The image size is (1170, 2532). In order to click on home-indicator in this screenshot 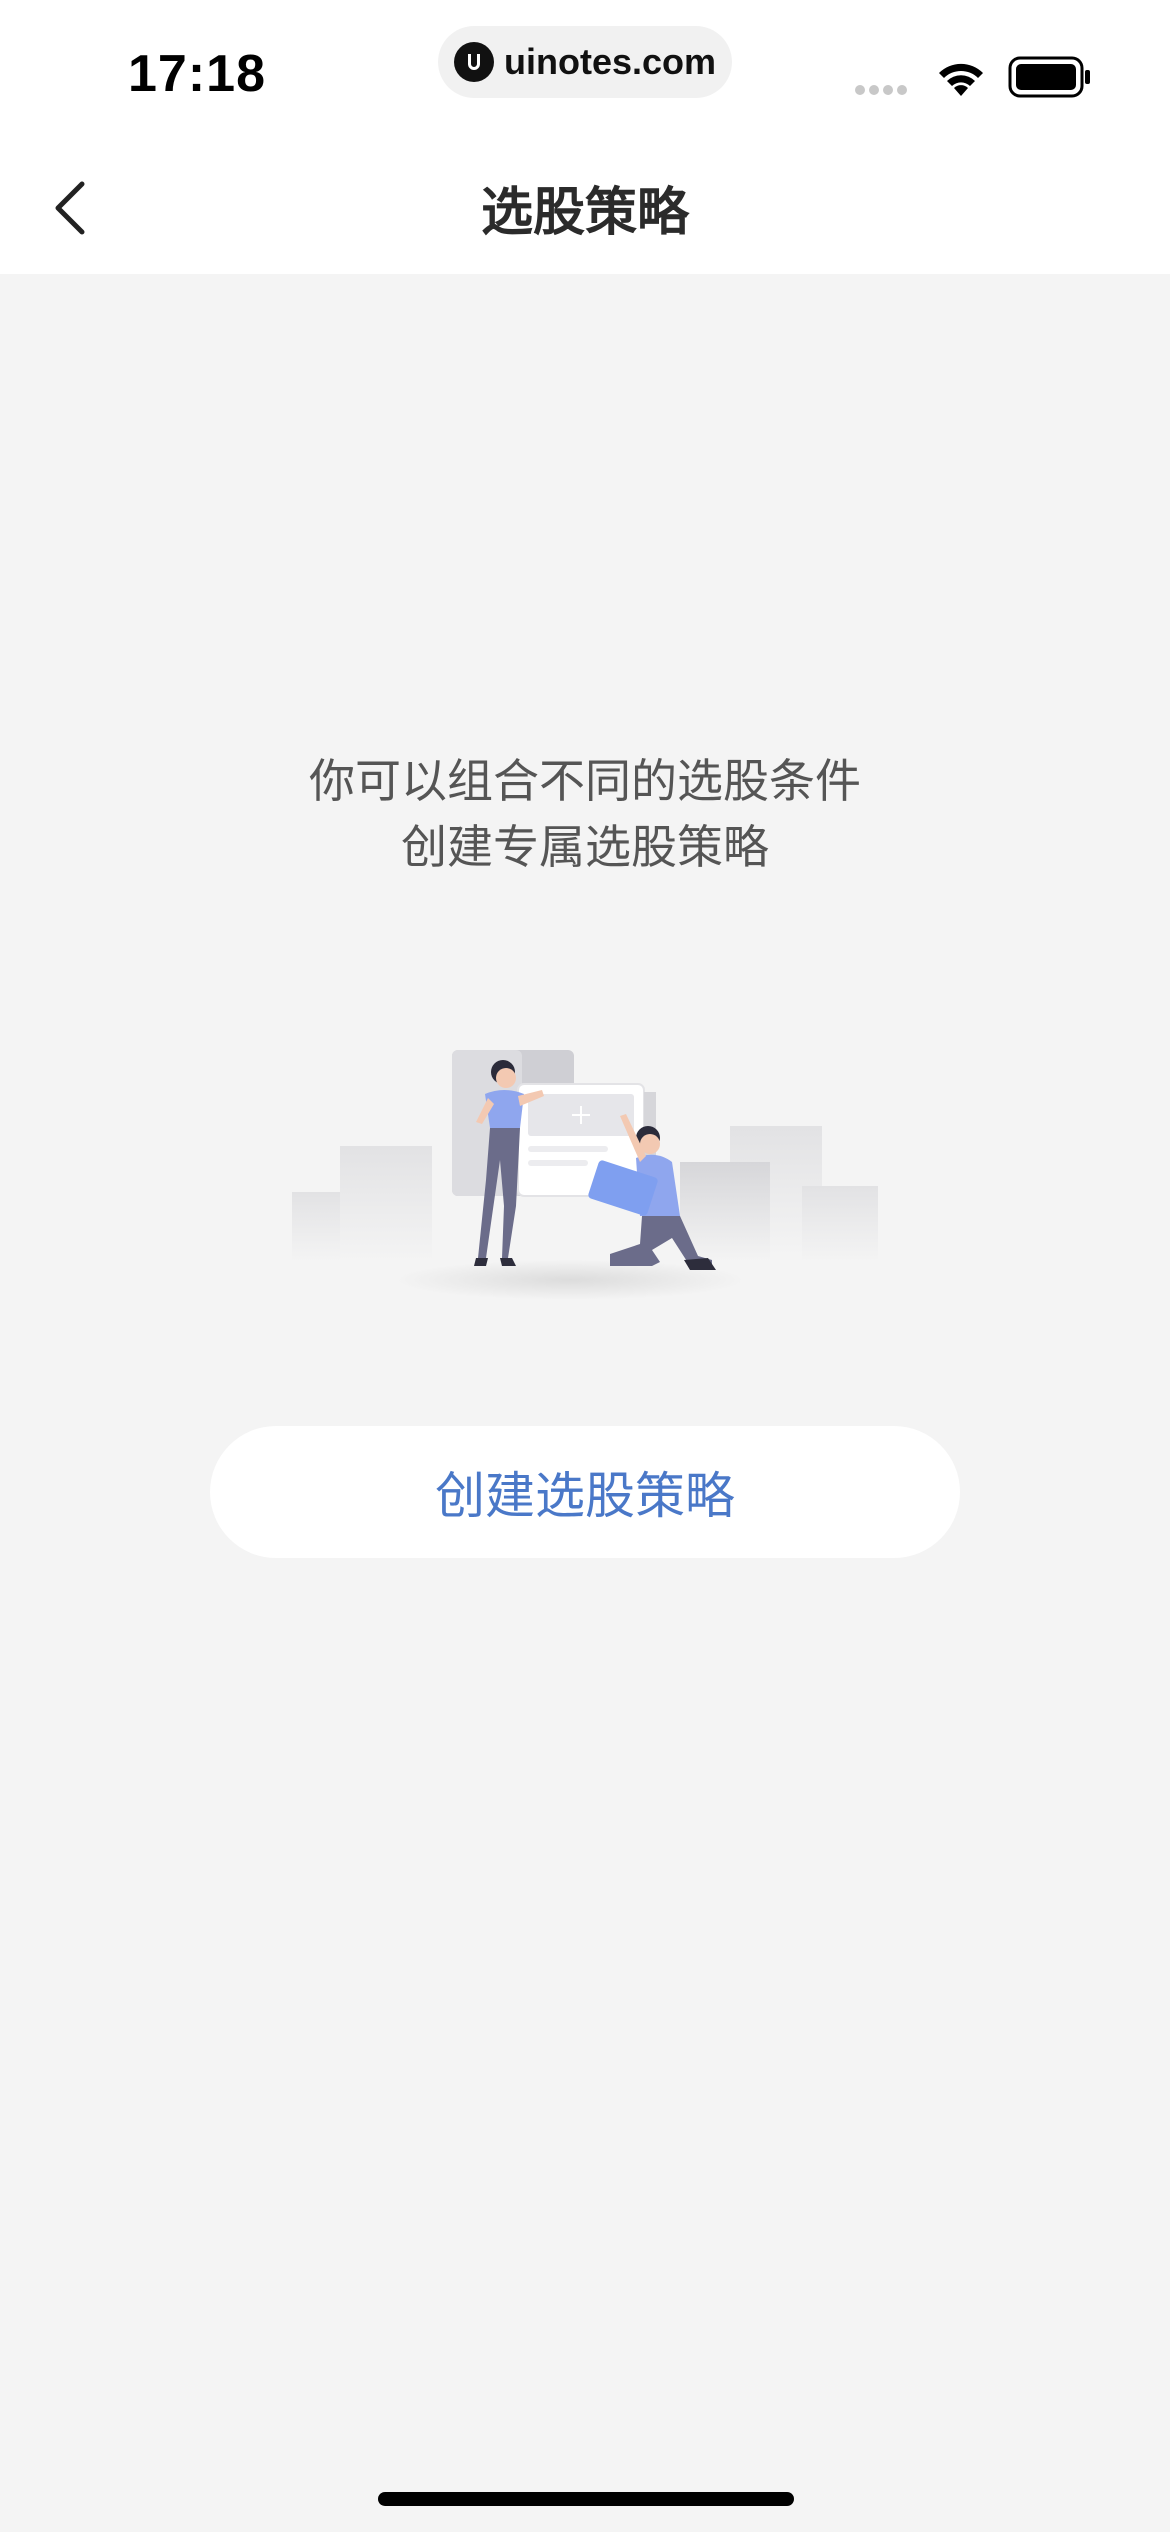, I will do `click(586, 2499)`.